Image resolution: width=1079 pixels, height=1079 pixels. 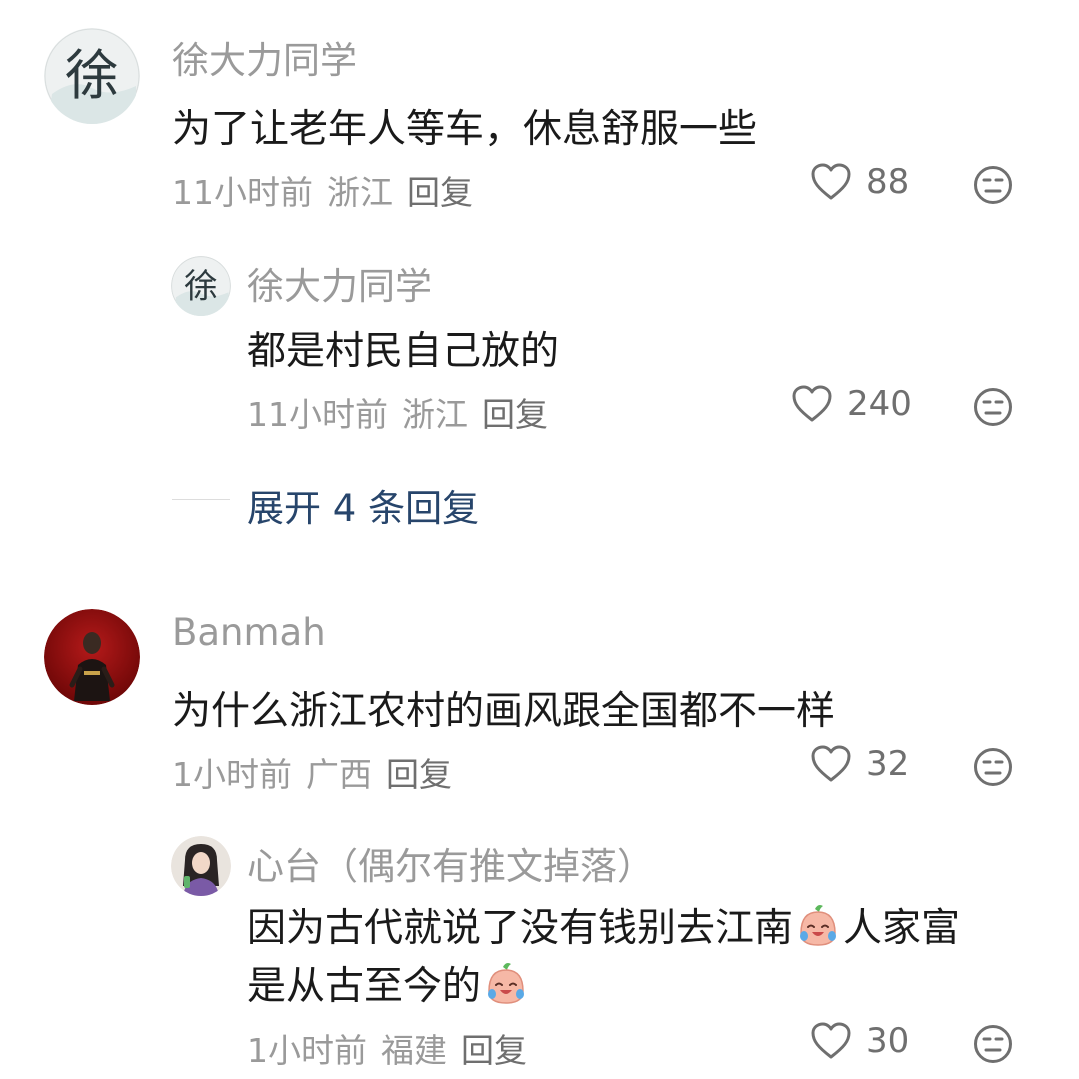 I want to click on comment-location: 福建, so click(x=414, y=1050).